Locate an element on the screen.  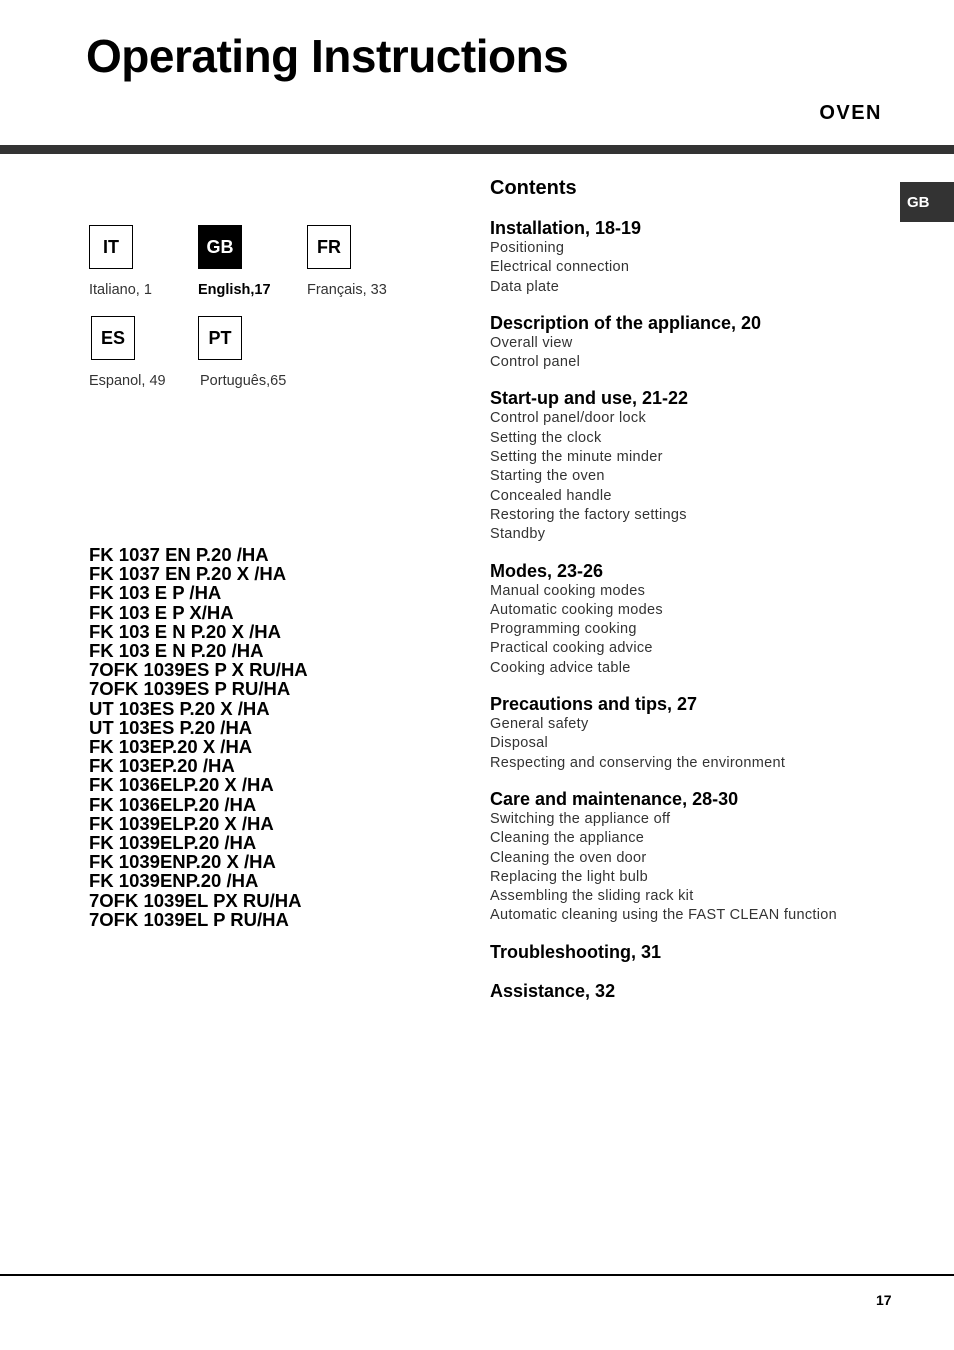
language-side-tab: GB is located at coordinates (927, 202).